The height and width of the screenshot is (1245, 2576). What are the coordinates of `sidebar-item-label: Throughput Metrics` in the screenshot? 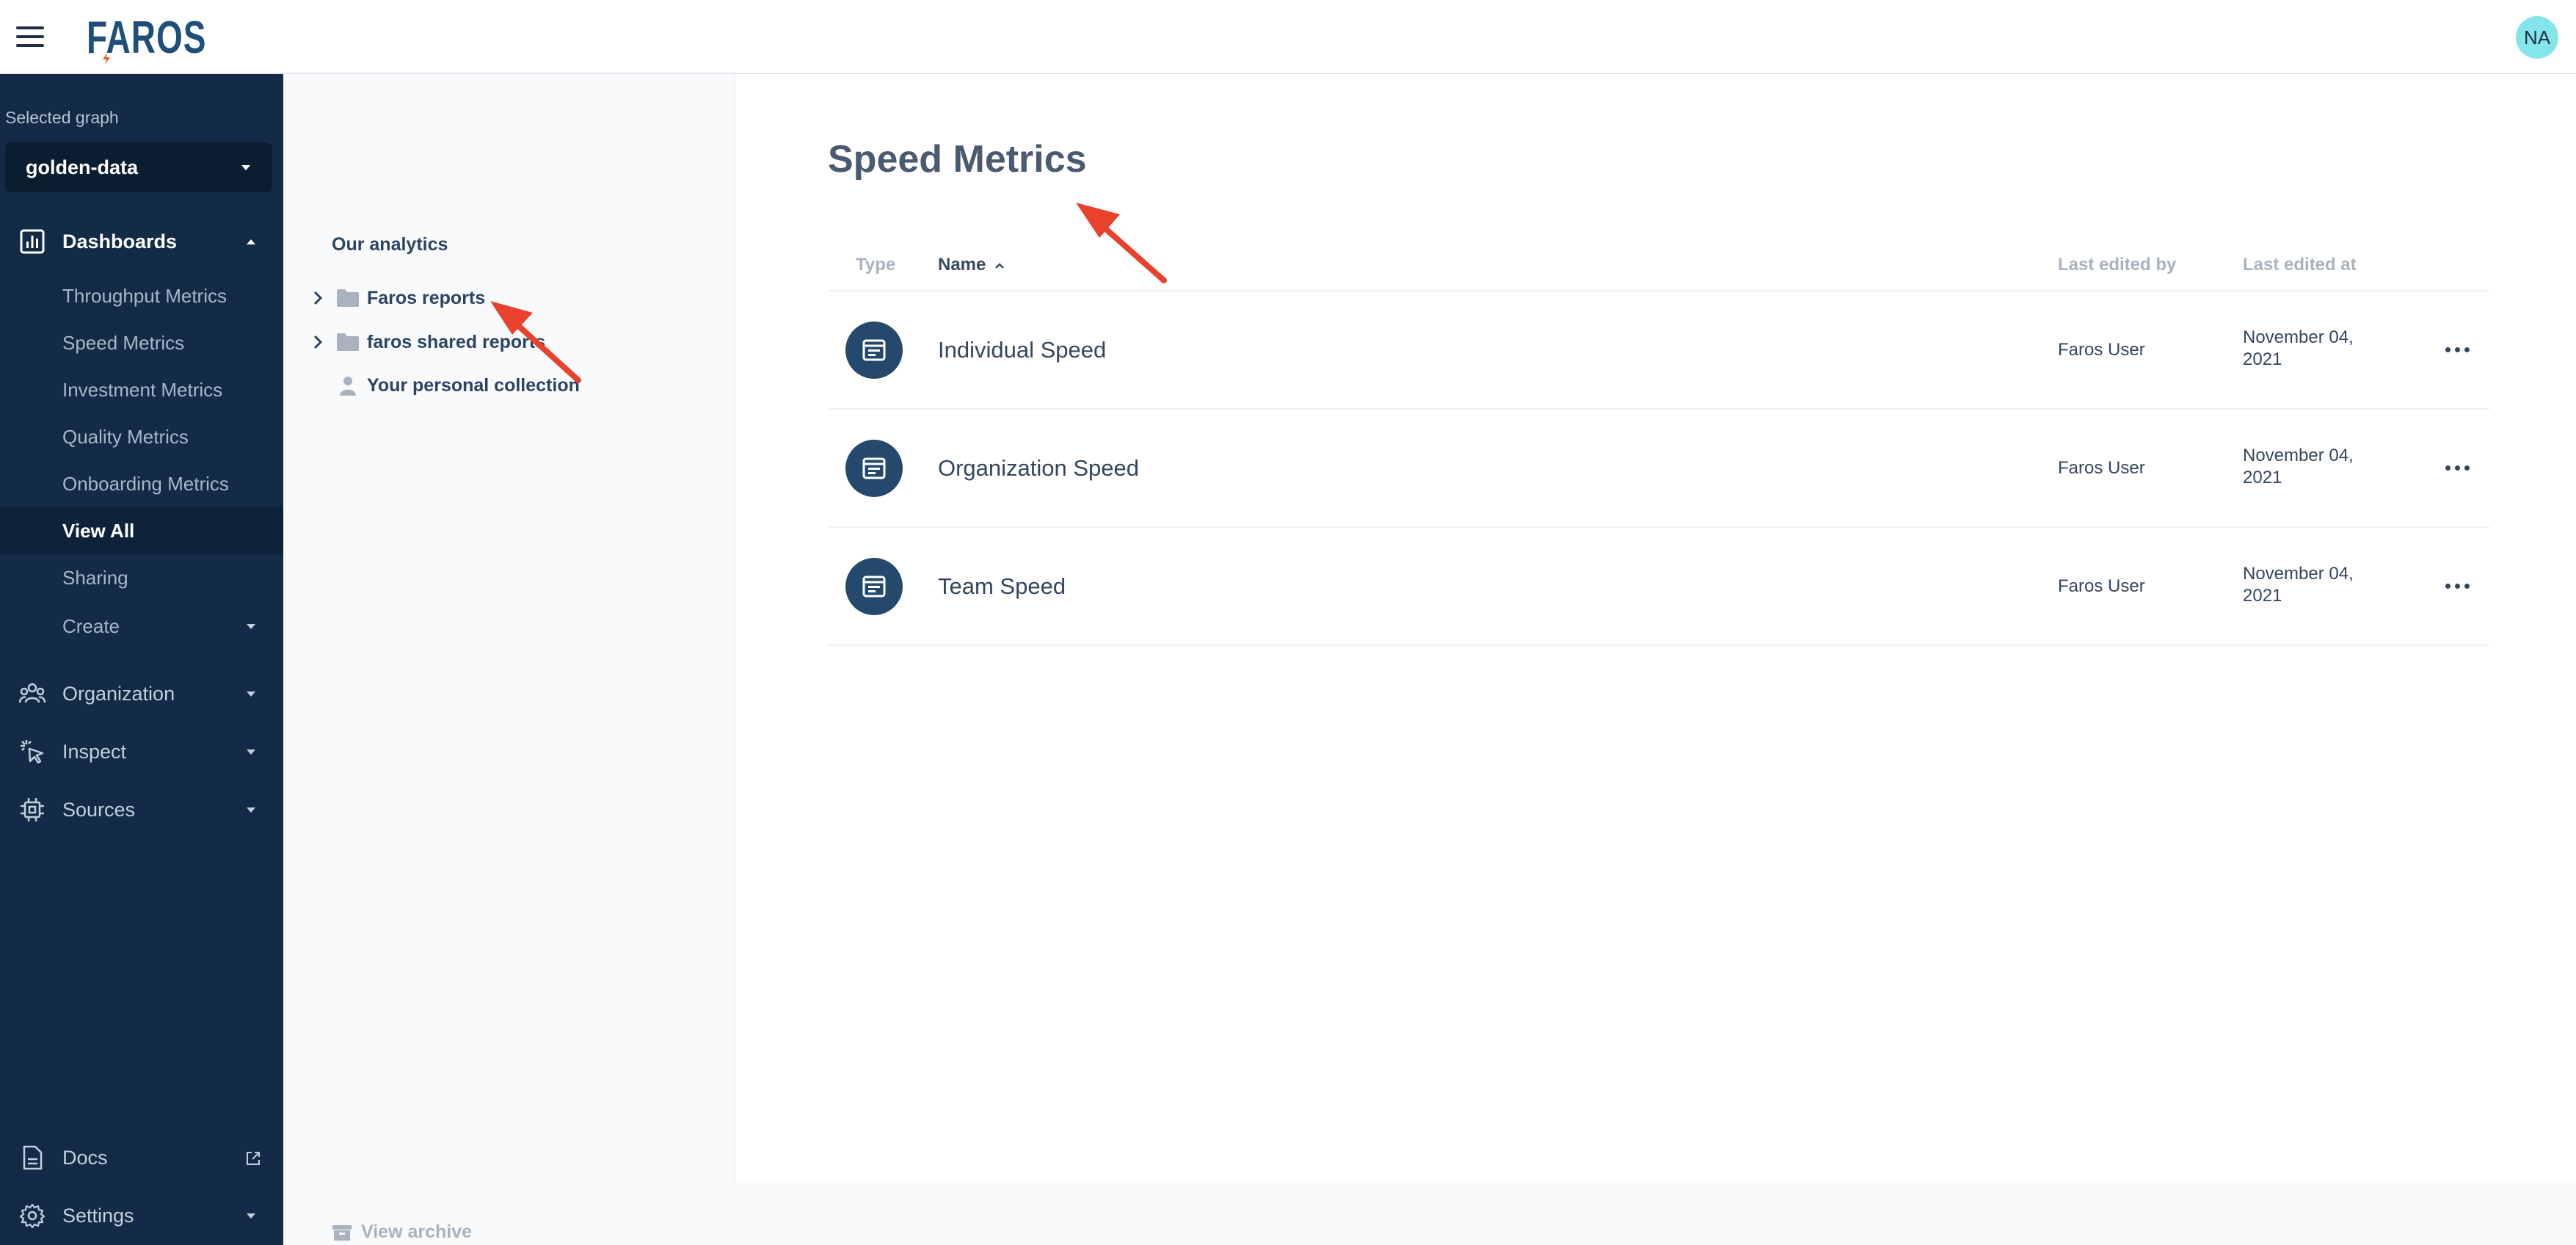 It's located at (144, 295).